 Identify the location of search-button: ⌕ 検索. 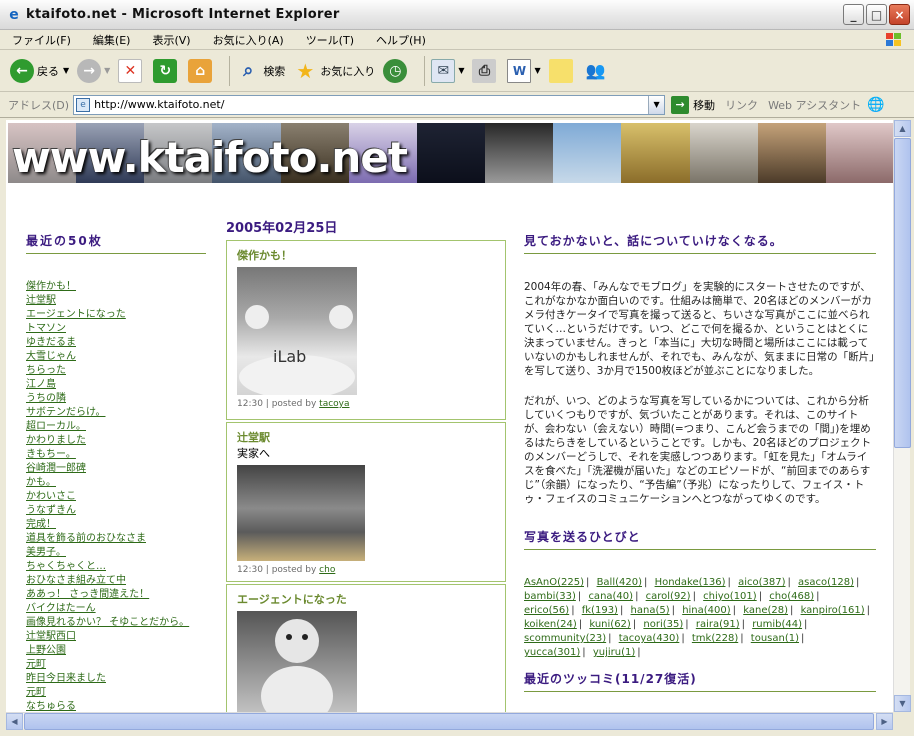
(260, 71).